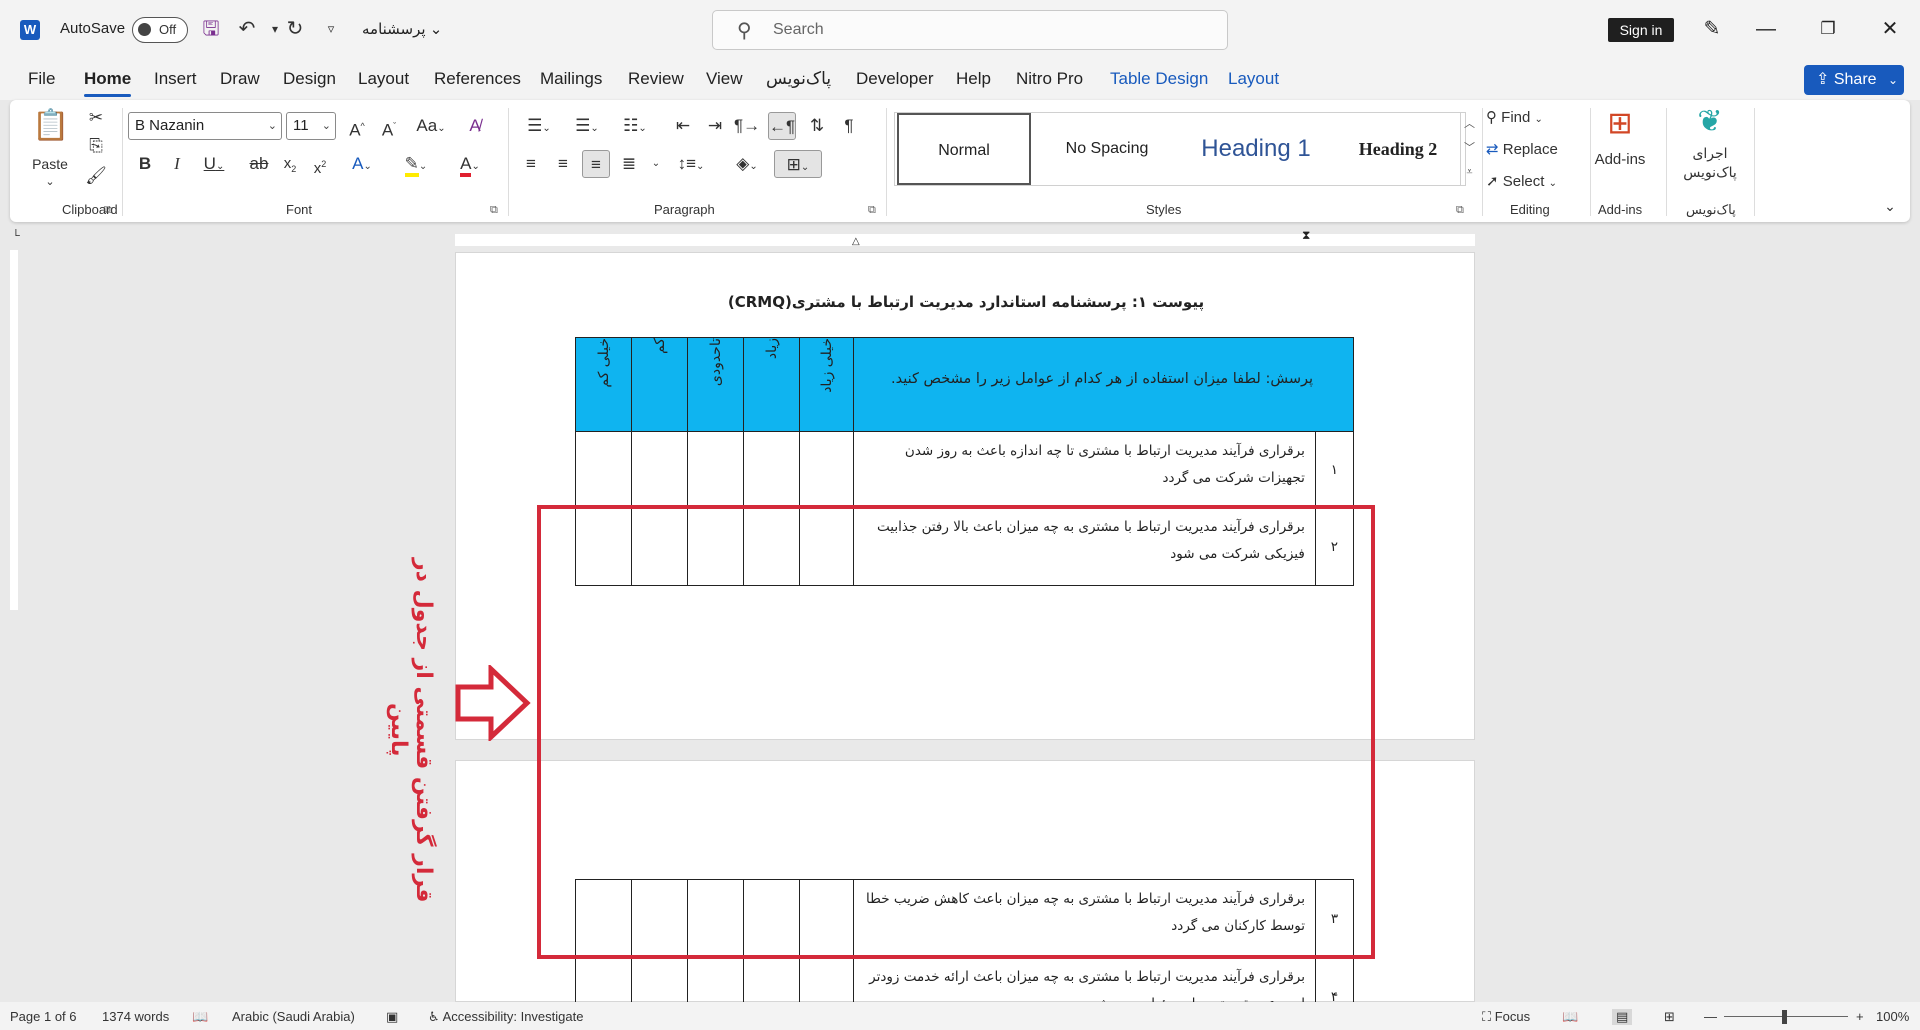 Image resolution: width=1920 pixels, height=1030 pixels. What do you see at coordinates (1828, 29) in the screenshot?
I see `restore-icon: ❐` at bounding box center [1828, 29].